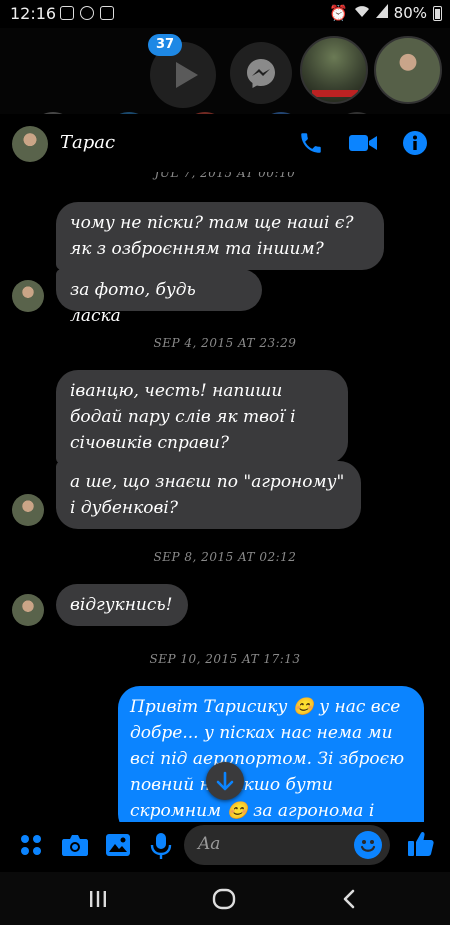 Image resolution: width=450 pixels, height=925 pixels. What do you see at coordinates (33, 13) in the screenshot?
I see `status-time: 12:16` at bounding box center [33, 13].